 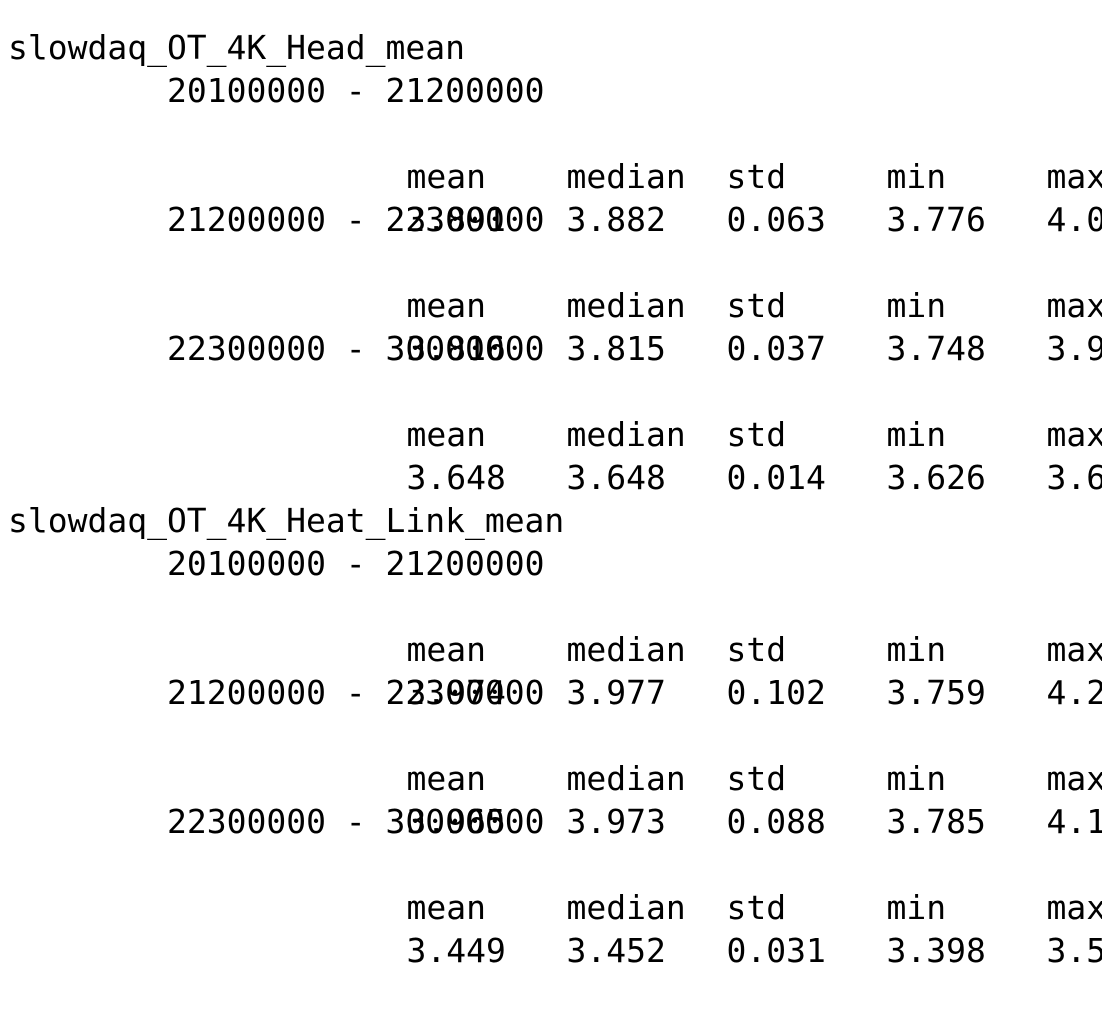 I want to click on value-std: 0.037, so click(x=776, y=348).